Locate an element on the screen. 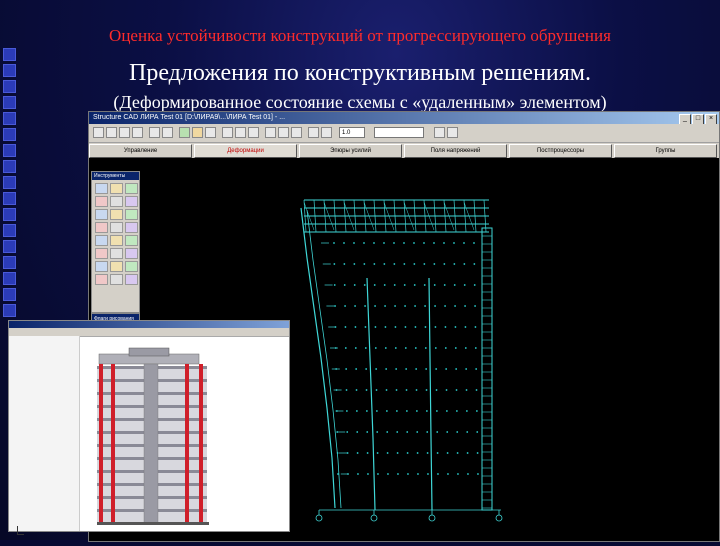 The image size is (720, 546). fit-view-icon is located at coordinates (253, 132).